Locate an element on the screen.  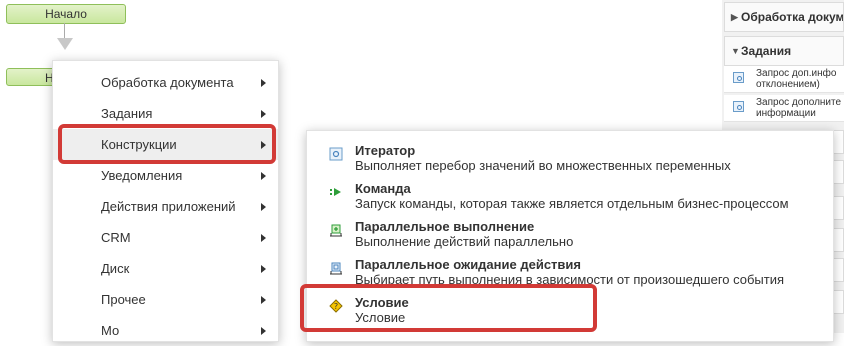
panel-task-item: Запрос дополните информации is located at coordinates (784, 108).